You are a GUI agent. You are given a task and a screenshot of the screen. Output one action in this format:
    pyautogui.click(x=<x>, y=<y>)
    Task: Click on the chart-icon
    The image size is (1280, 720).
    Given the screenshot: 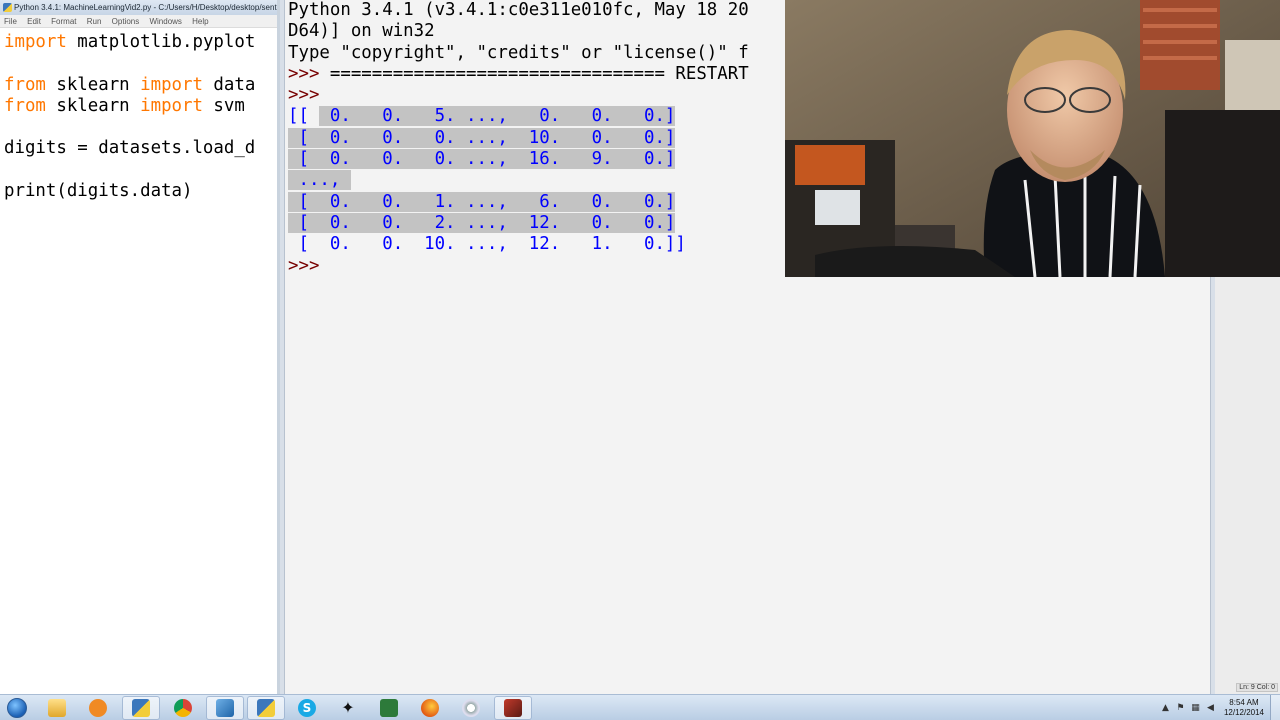 What is the action you would take?
    pyautogui.click(x=389, y=708)
    